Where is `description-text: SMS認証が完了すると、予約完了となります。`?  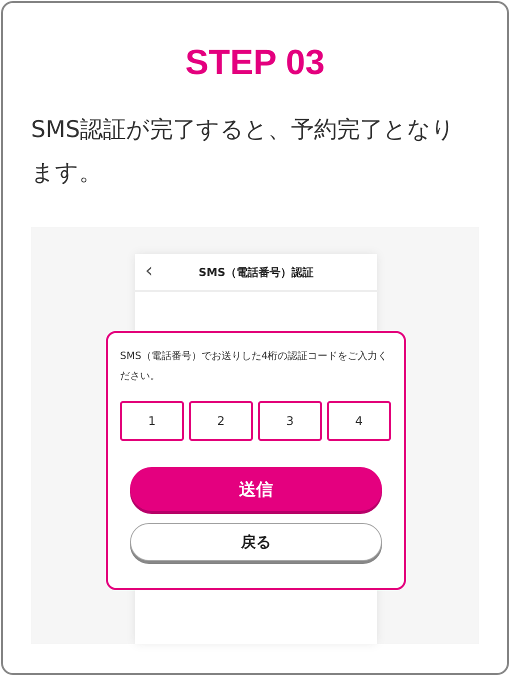 description-text: SMS認証が完了すると、予約完了となります。 is located at coordinates (243, 152).